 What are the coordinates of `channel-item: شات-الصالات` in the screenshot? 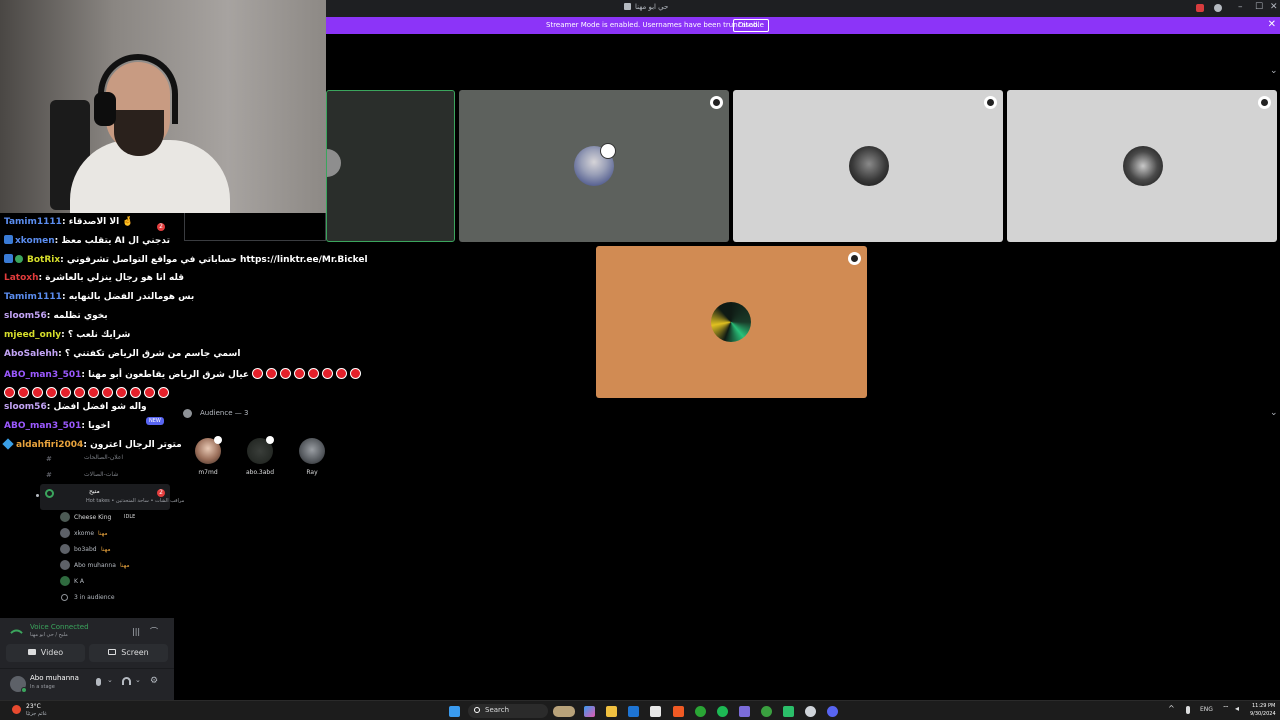 It's located at (101, 474).